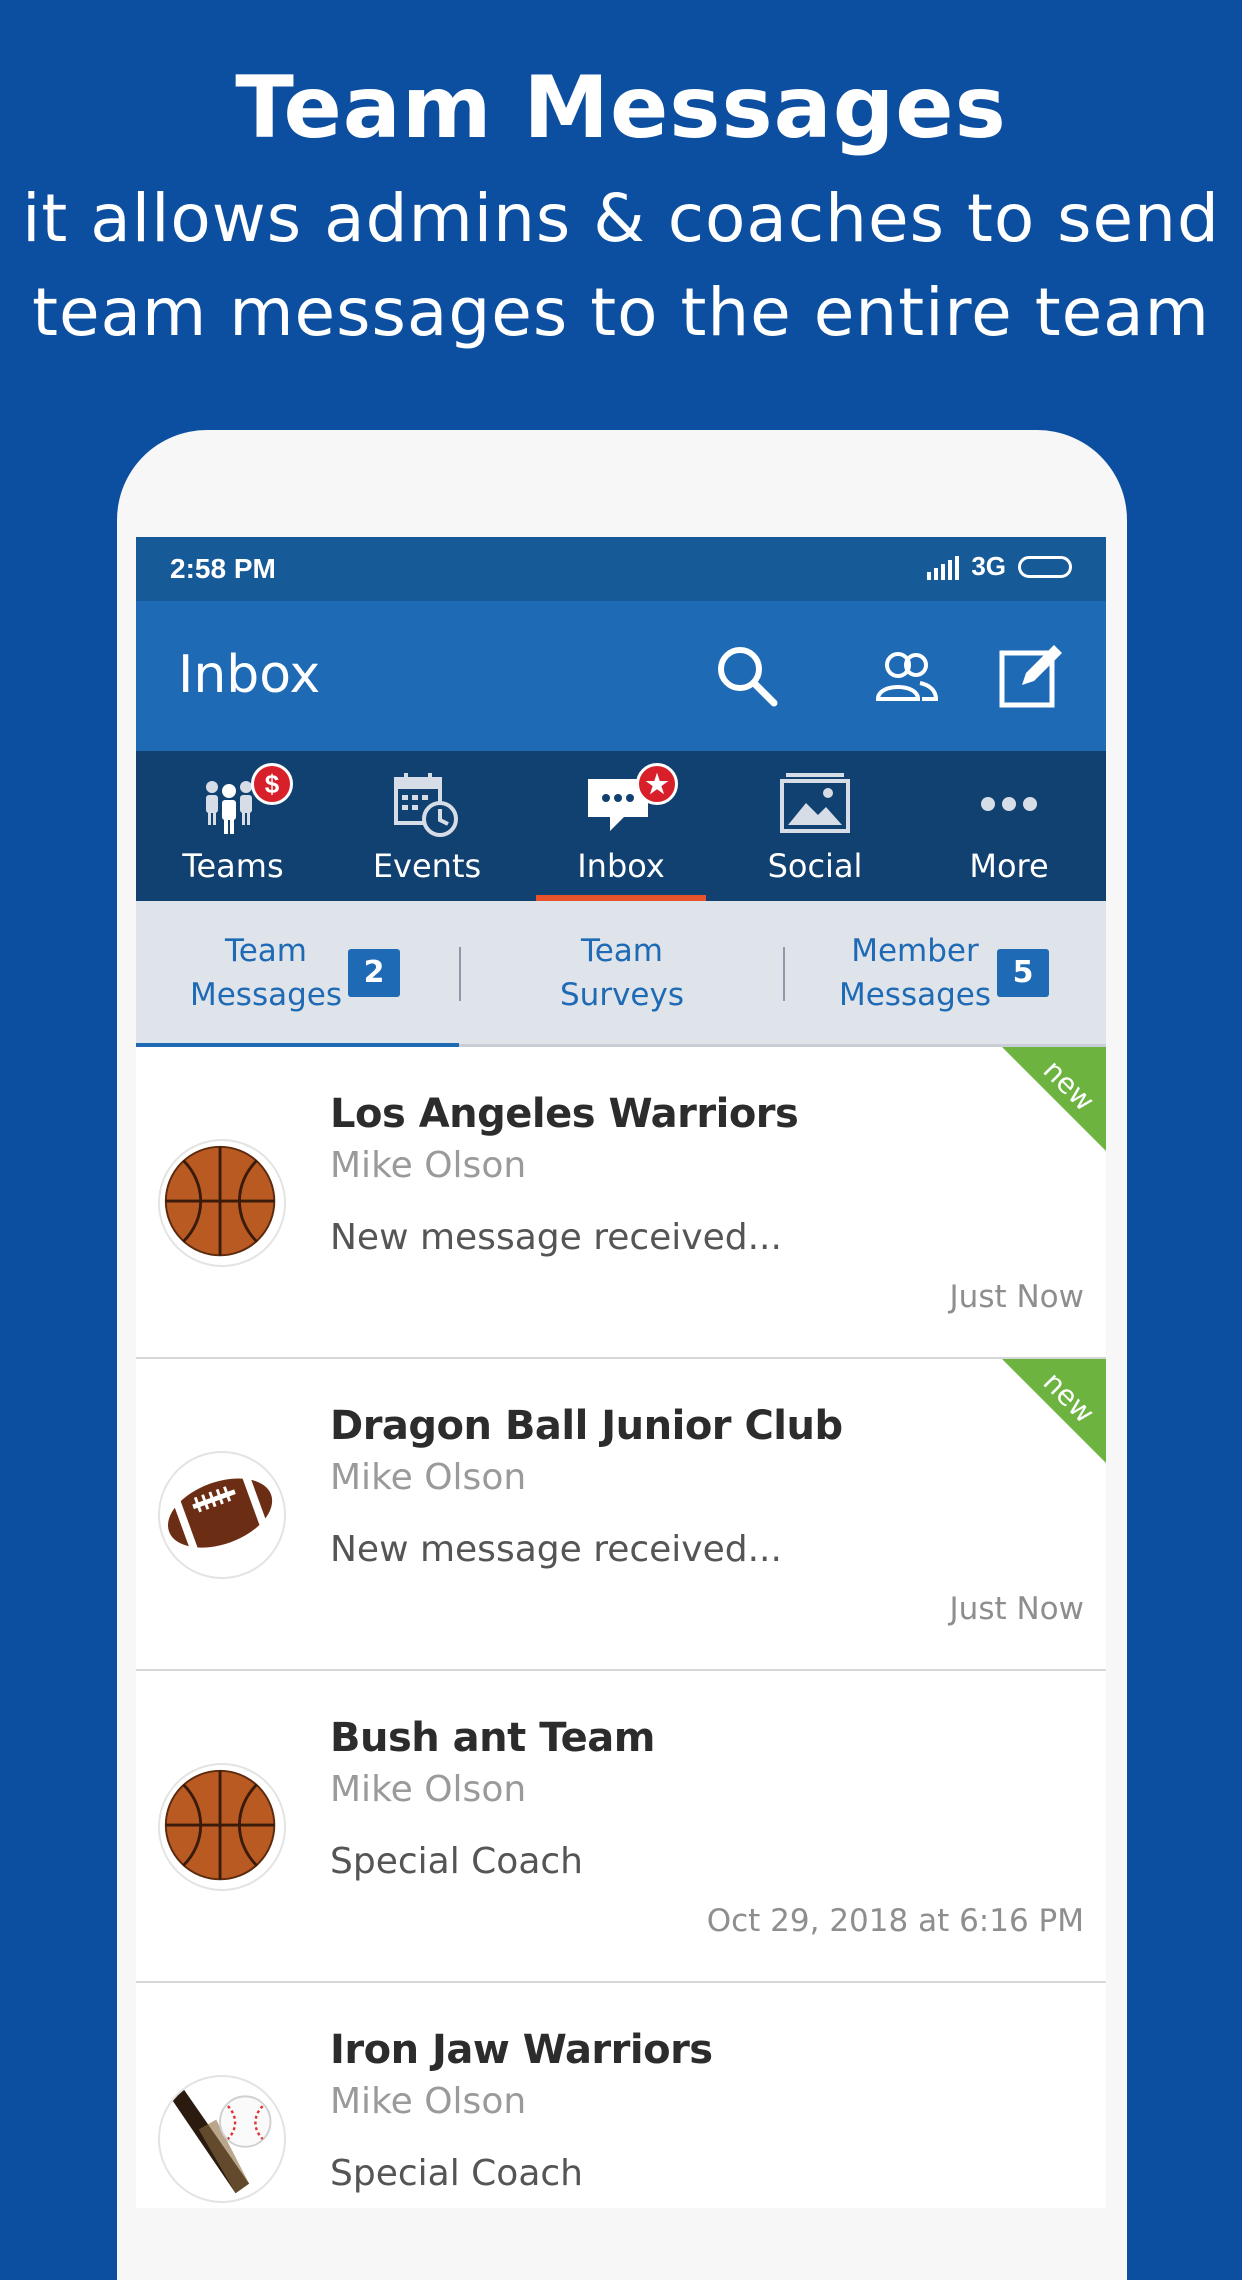 This screenshot has width=1242, height=2280. I want to click on search-icon, so click(747, 676).